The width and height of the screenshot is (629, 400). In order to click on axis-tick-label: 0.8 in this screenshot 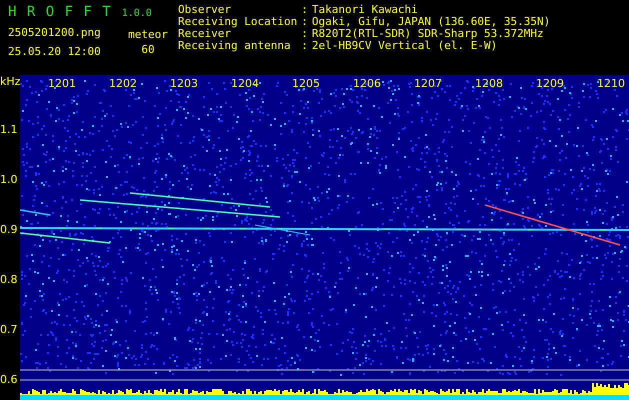, I will do `click(9, 279)`.